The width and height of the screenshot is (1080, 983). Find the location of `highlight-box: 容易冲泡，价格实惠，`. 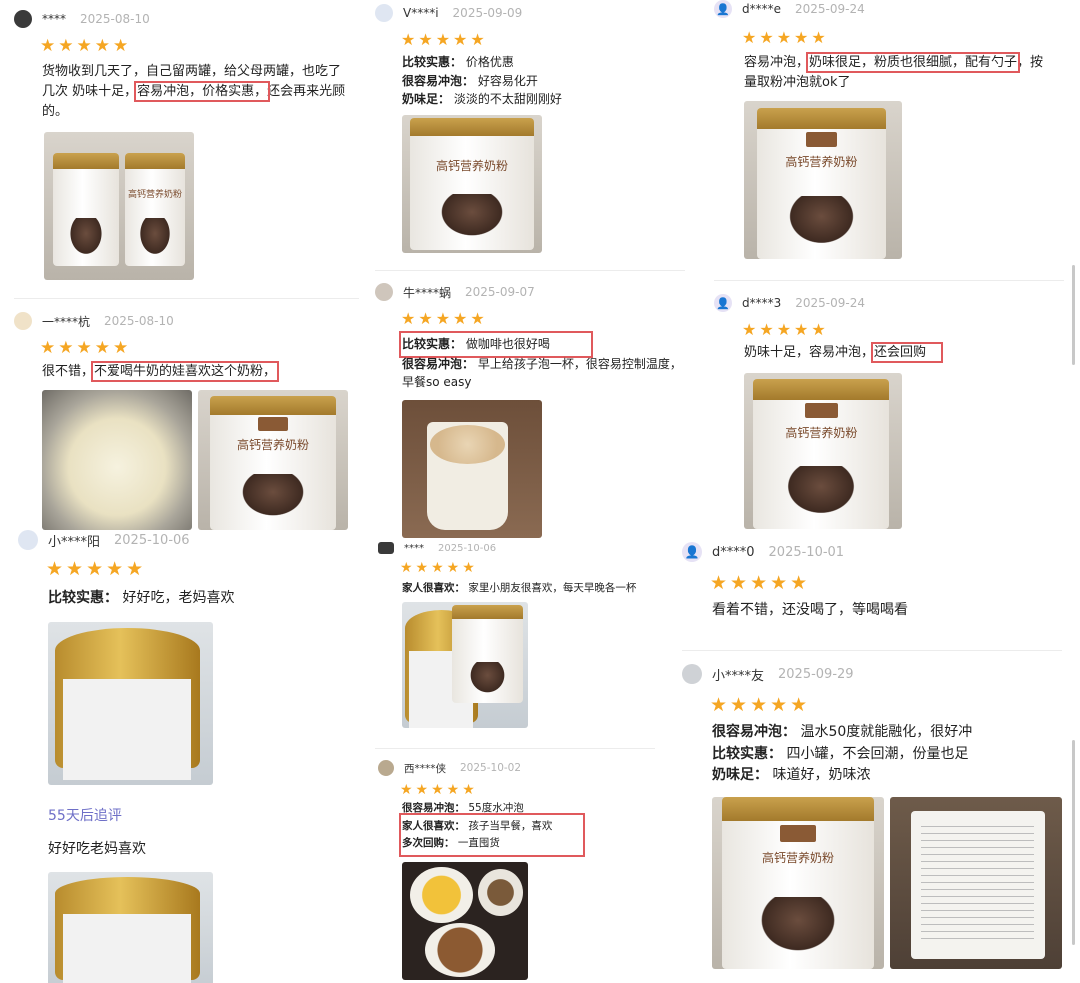

highlight-box: 容易冲泡，价格实惠， is located at coordinates (202, 92).